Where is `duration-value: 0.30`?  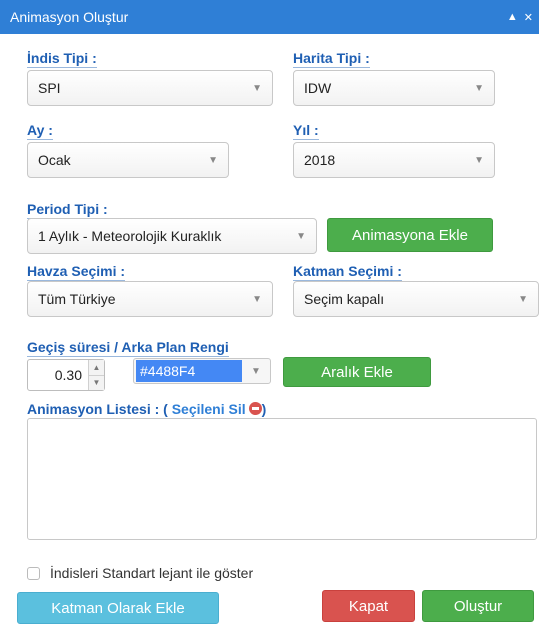 duration-value: 0.30 is located at coordinates (68, 375).